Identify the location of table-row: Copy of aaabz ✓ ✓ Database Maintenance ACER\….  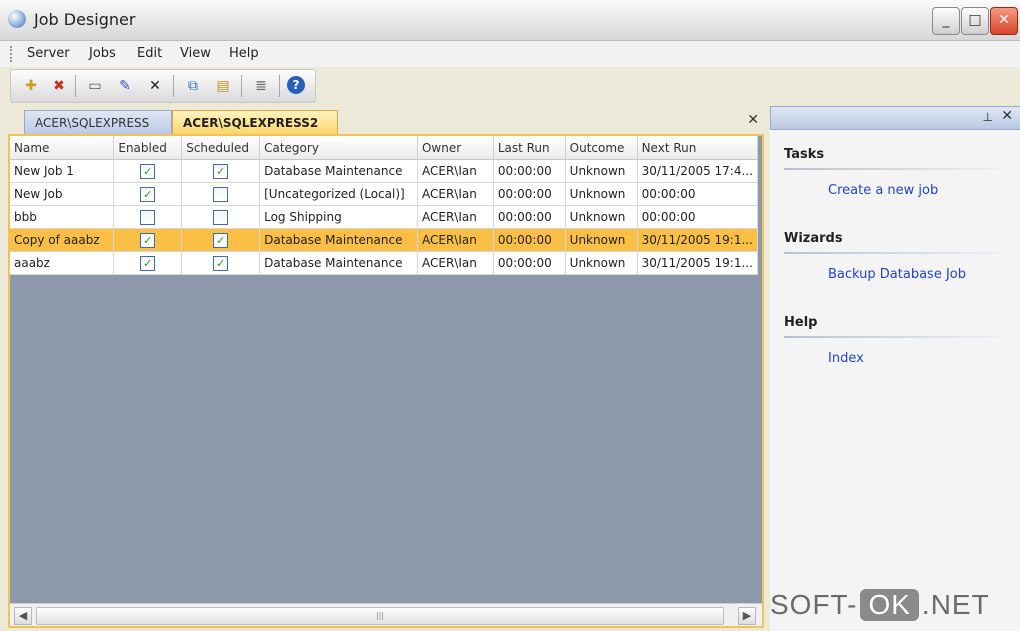
(384, 240).